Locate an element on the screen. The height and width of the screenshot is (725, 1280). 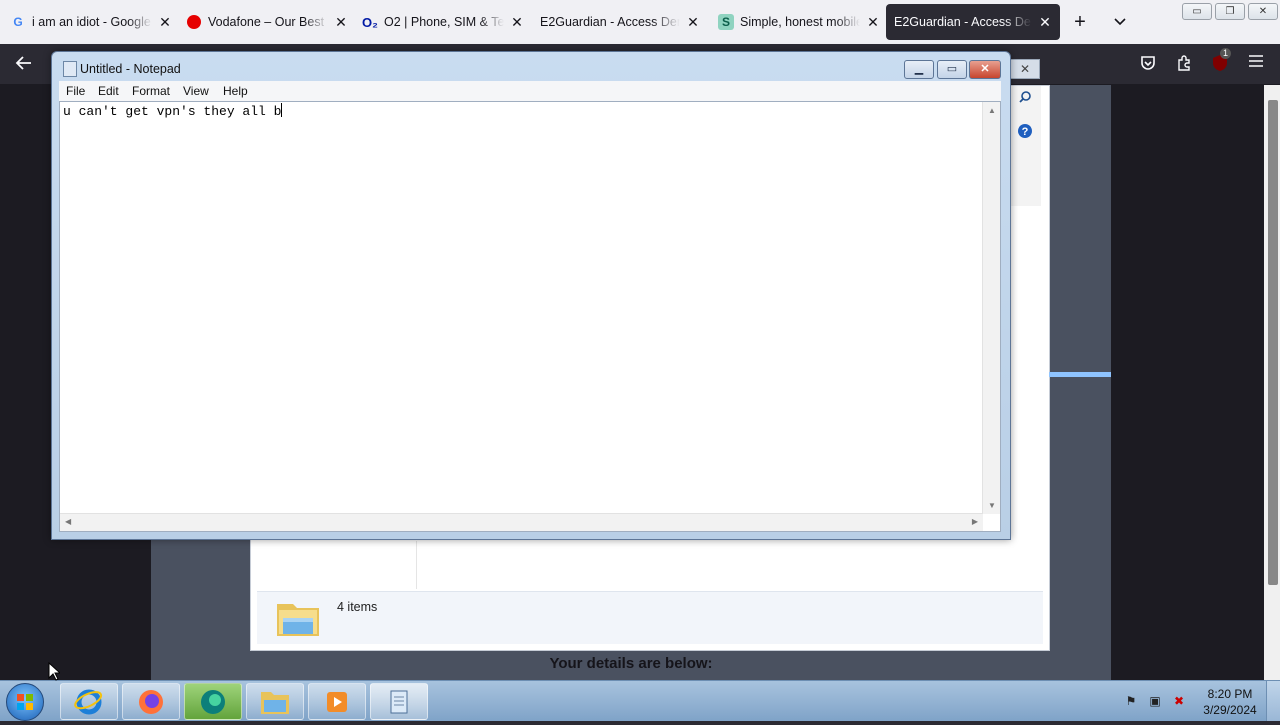
mouse-cursor-icon is located at coordinates (55, 674).